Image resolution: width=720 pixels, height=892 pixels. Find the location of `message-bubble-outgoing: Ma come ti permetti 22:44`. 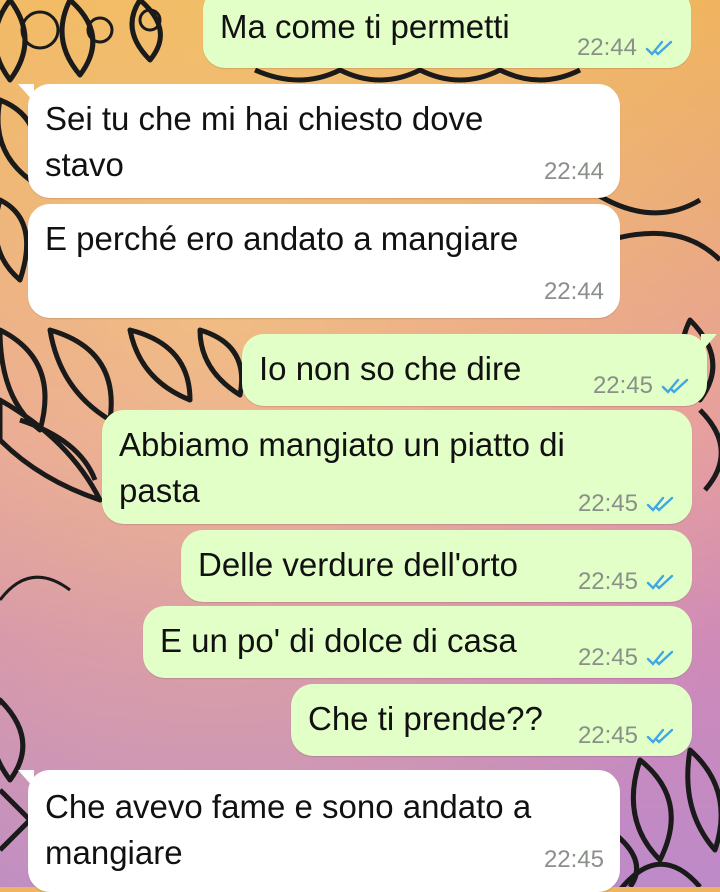

message-bubble-outgoing: Ma come ti permetti 22:44 is located at coordinates (447, 34).